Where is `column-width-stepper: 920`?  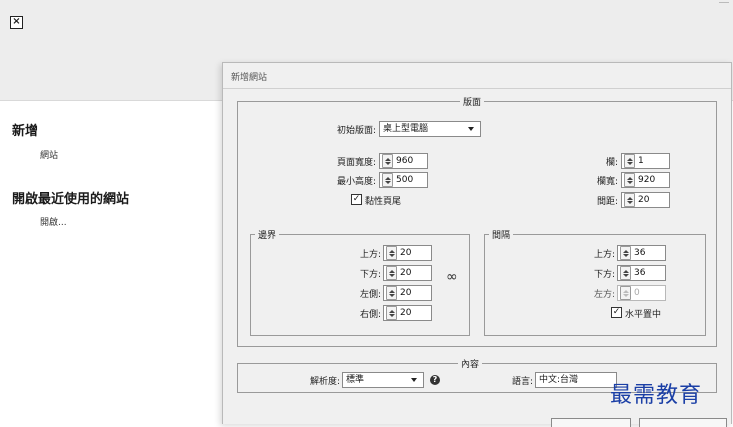 column-width-stepper: 920 is located at coordinates (645, 180).